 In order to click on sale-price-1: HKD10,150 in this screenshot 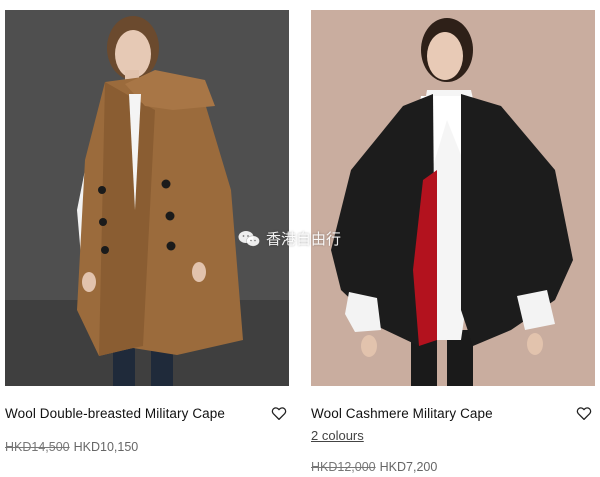, I will do `click(106, 447)`.